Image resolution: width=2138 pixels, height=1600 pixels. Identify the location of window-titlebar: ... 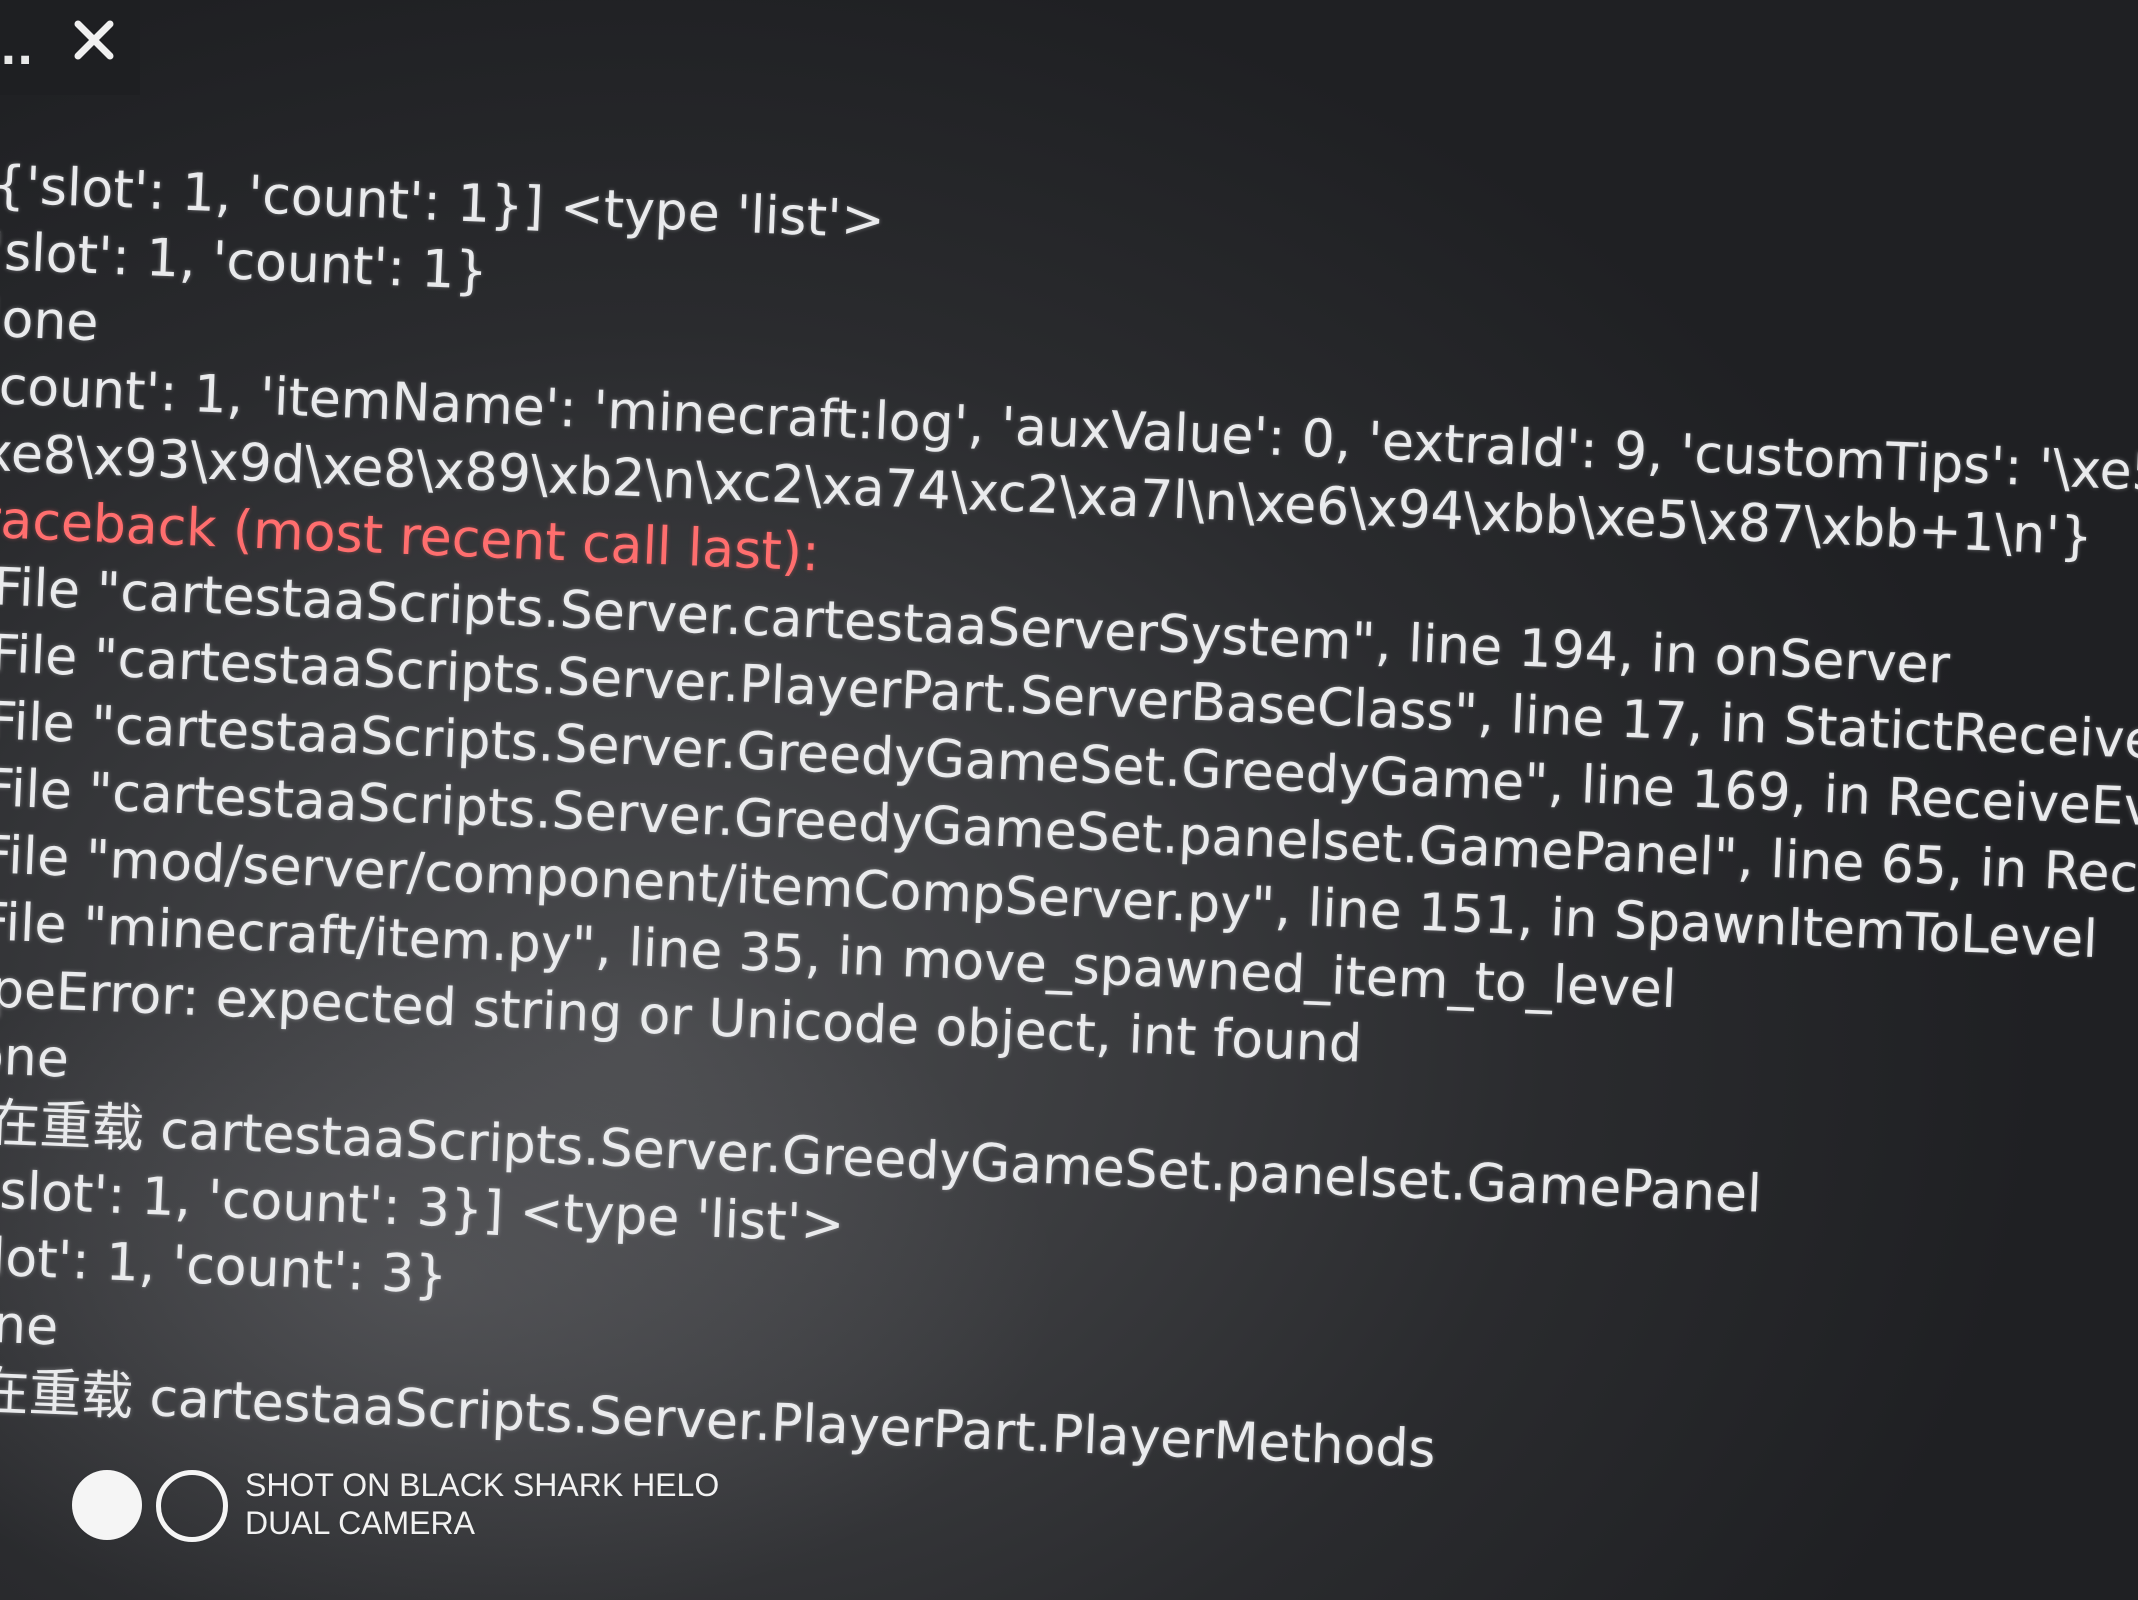
(70, 47).